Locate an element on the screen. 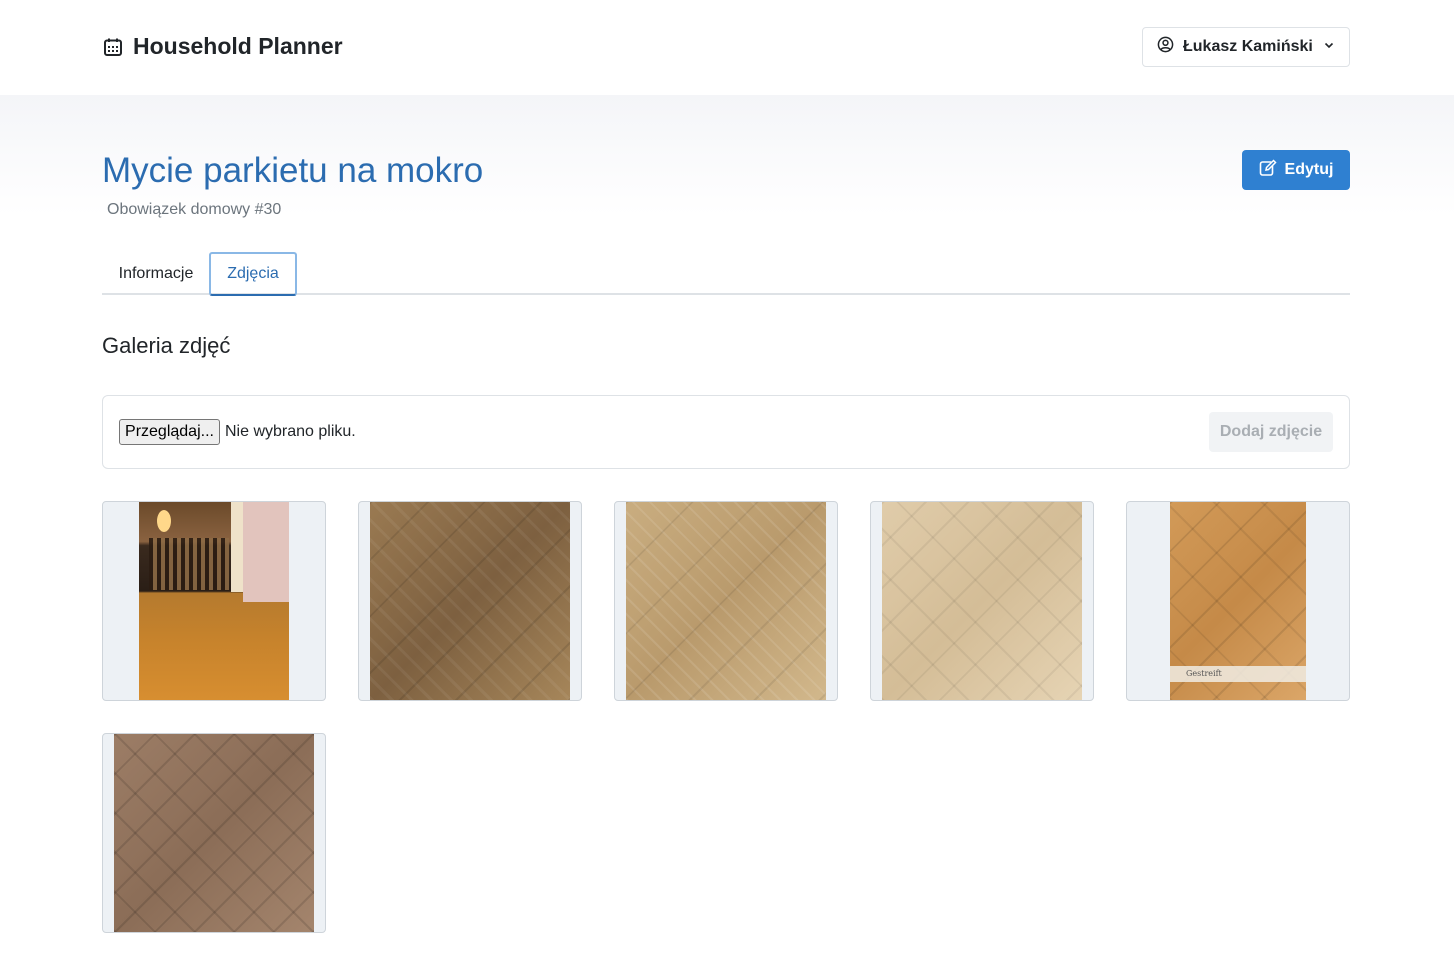 The height and width of the screenshot is (969, 1454). page-subtitle: Obowiązek domowy #30 is located at coordinates (194, 209).